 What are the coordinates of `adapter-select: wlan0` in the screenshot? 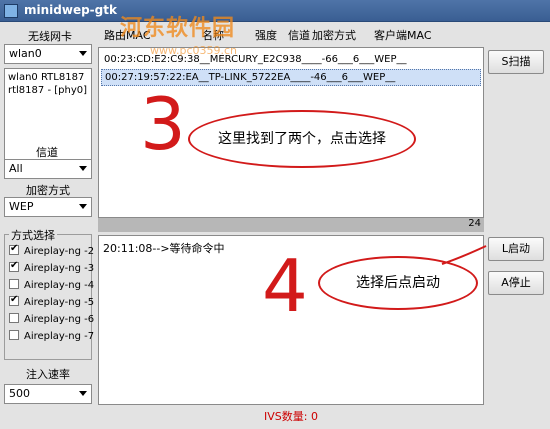 It's located at (48, 54).